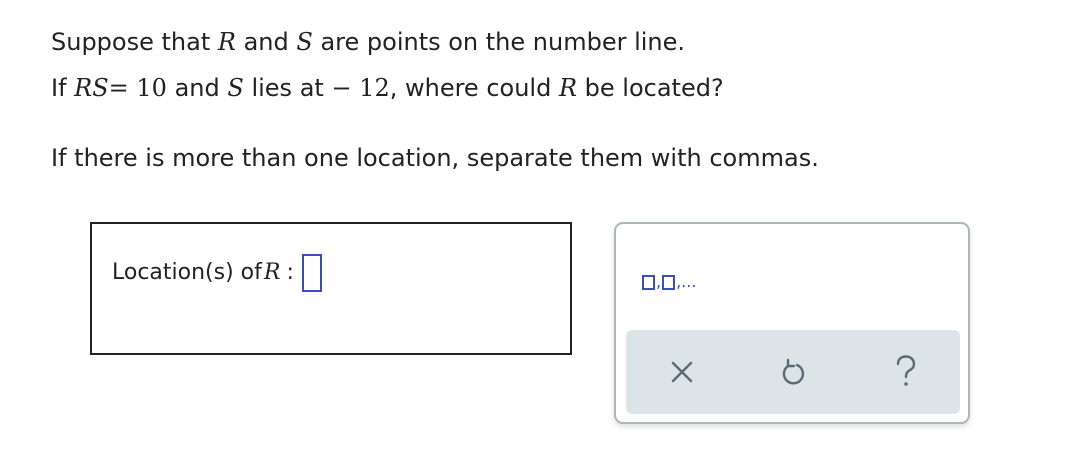 This screenshot has width=1077, height=475. What do you see at coordinates (650, 88) in the screenshot?
I see `problem-text: be located?` at bounding box center [650, 88].